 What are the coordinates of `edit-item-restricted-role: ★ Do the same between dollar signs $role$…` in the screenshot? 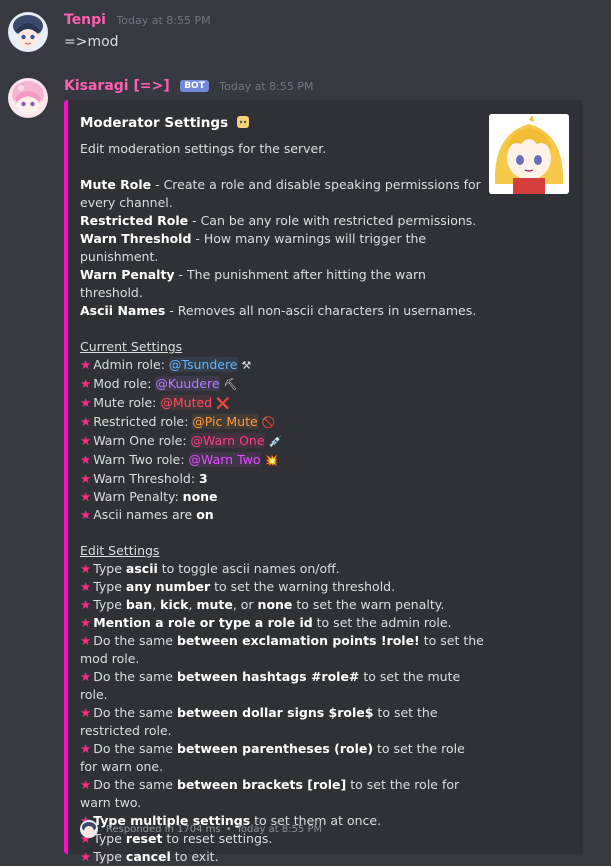 It's located at (282, 722).